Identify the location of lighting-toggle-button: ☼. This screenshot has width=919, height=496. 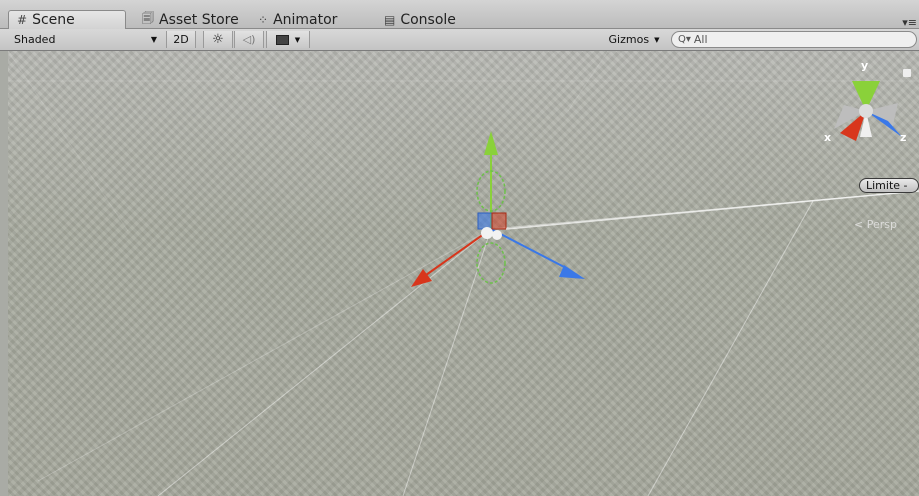
(218, 39).